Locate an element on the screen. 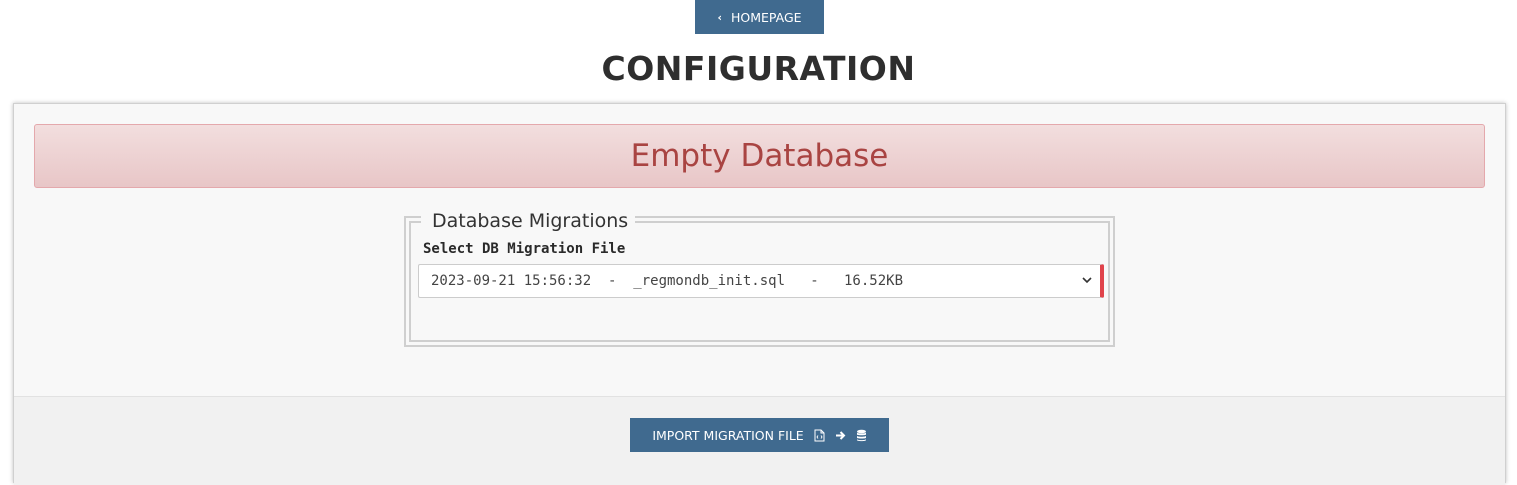 The height and width of the screenshot is (485, 1517). import-migration-button-label: IMPORT MIGRATION FILE is located at coordinates (728, 435).